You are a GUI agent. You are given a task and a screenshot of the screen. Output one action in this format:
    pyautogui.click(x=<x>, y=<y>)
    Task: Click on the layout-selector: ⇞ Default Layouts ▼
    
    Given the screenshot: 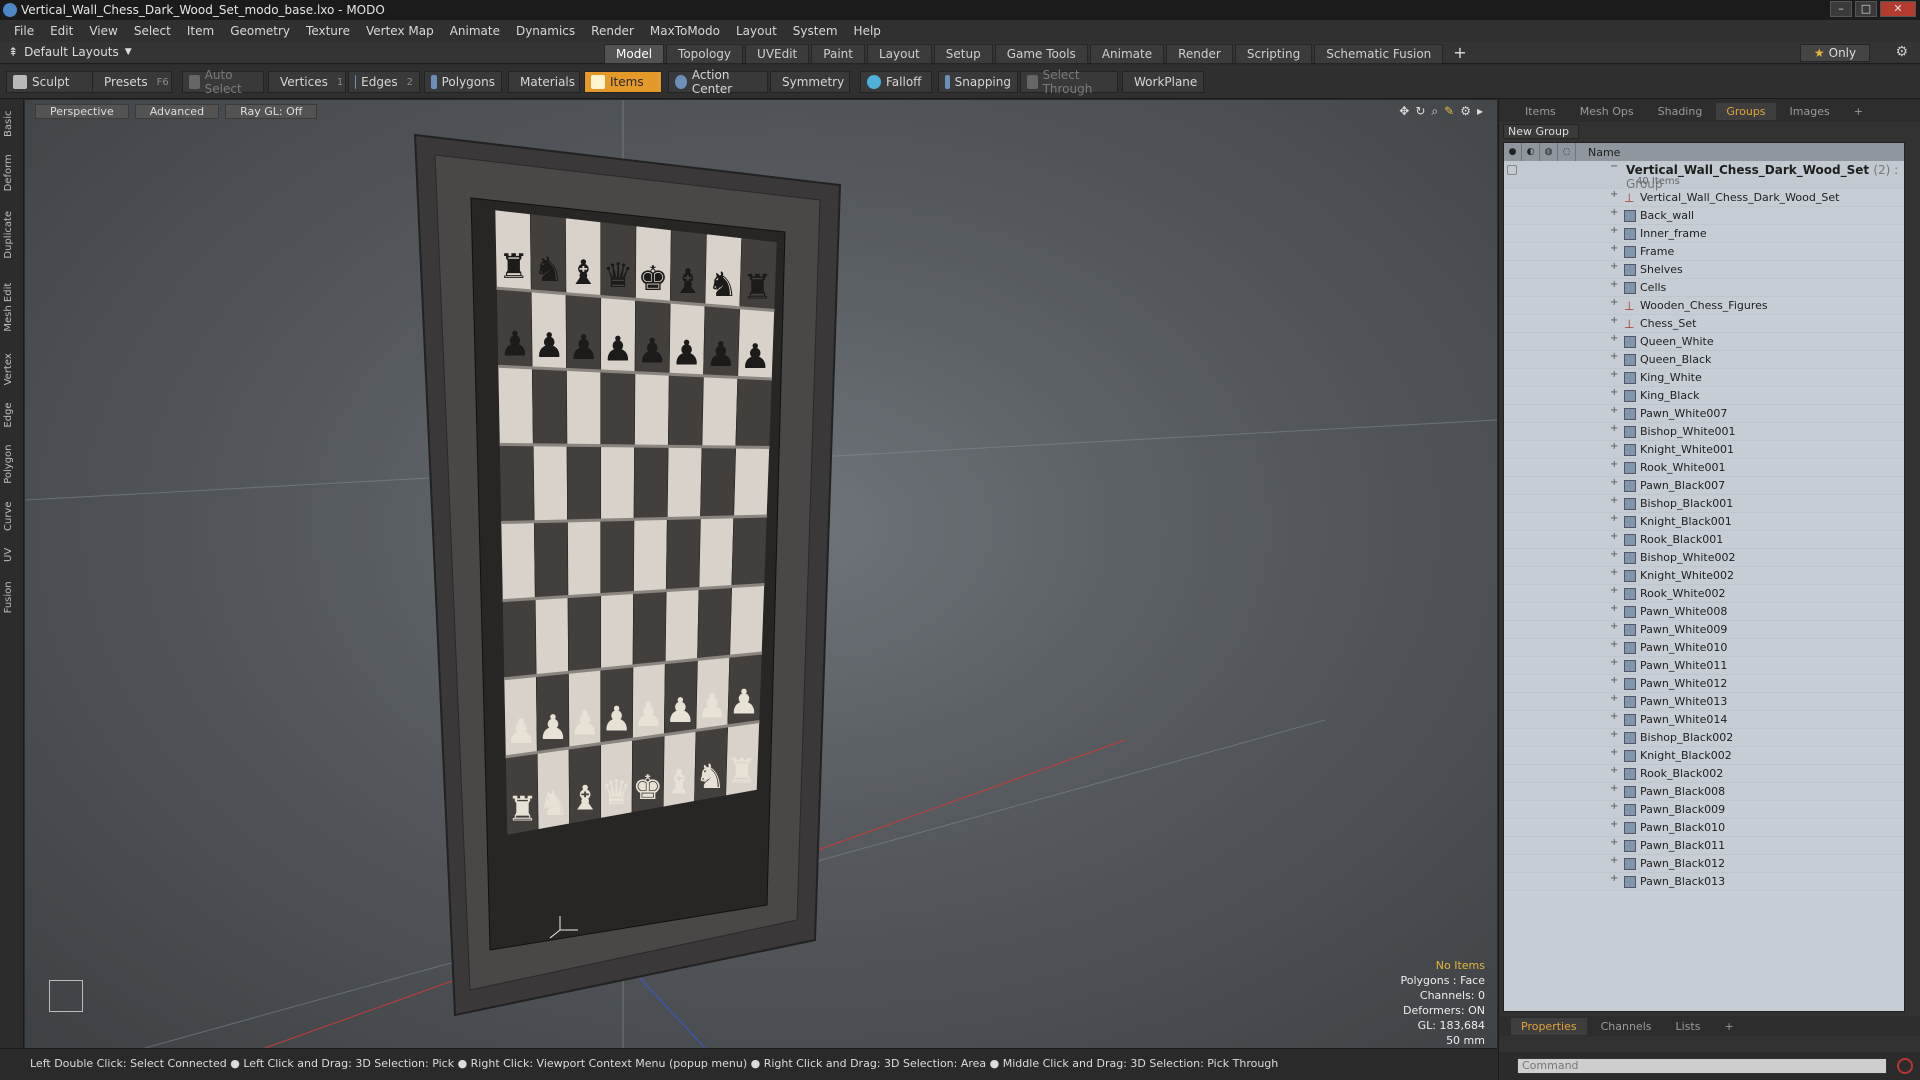 What is the action you would take?
    pyautogui.click(x=70, y=52)
    